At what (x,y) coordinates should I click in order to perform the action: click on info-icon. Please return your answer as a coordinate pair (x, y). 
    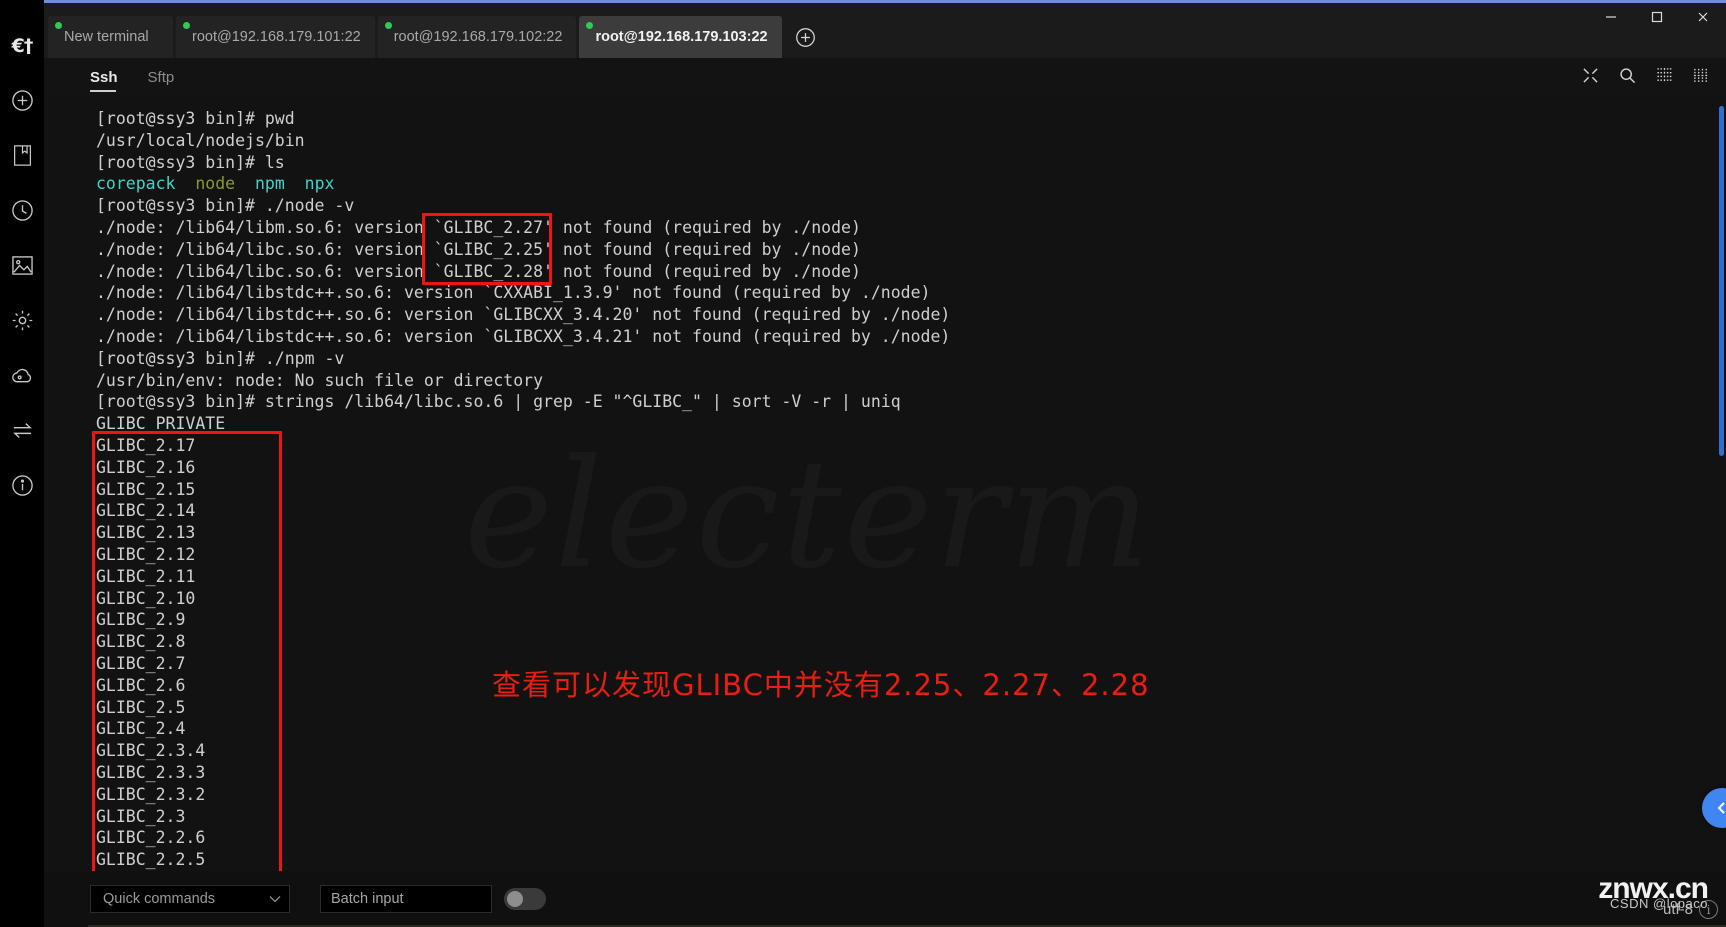
    Looking at the image, I should click on (22, 485).